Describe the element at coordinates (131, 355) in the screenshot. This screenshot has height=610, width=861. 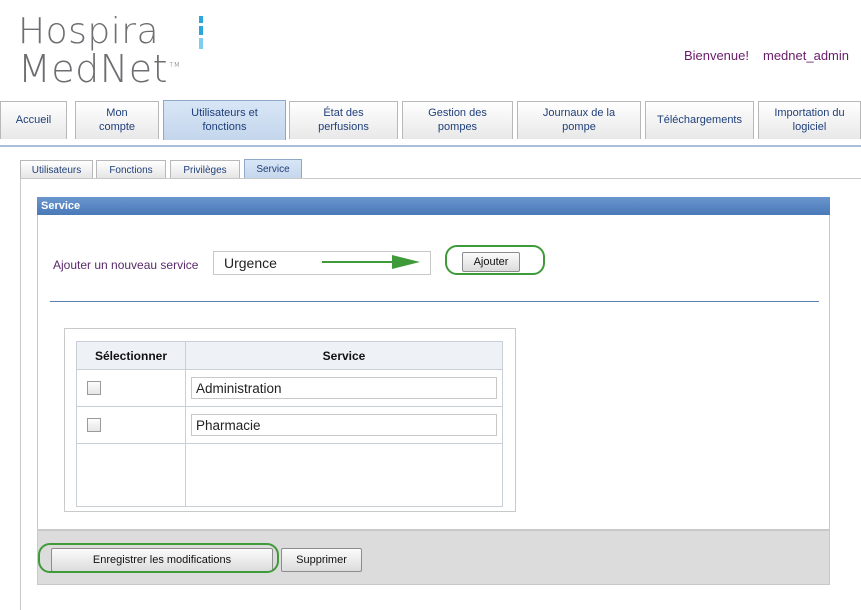
I see `column-header-select: Sélectionner` at that location.